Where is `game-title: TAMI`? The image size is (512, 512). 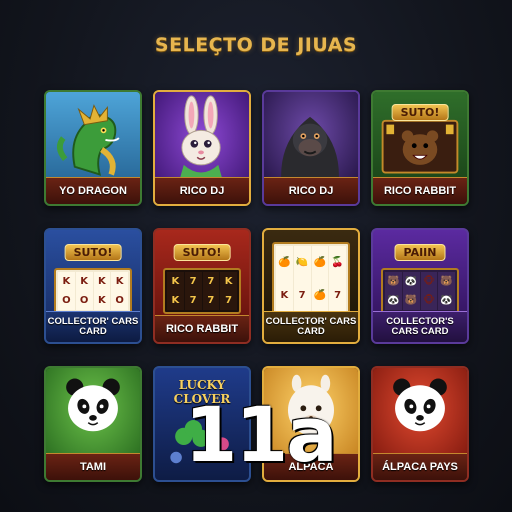 game-title: TAMI is located at coordinates (93, 466).